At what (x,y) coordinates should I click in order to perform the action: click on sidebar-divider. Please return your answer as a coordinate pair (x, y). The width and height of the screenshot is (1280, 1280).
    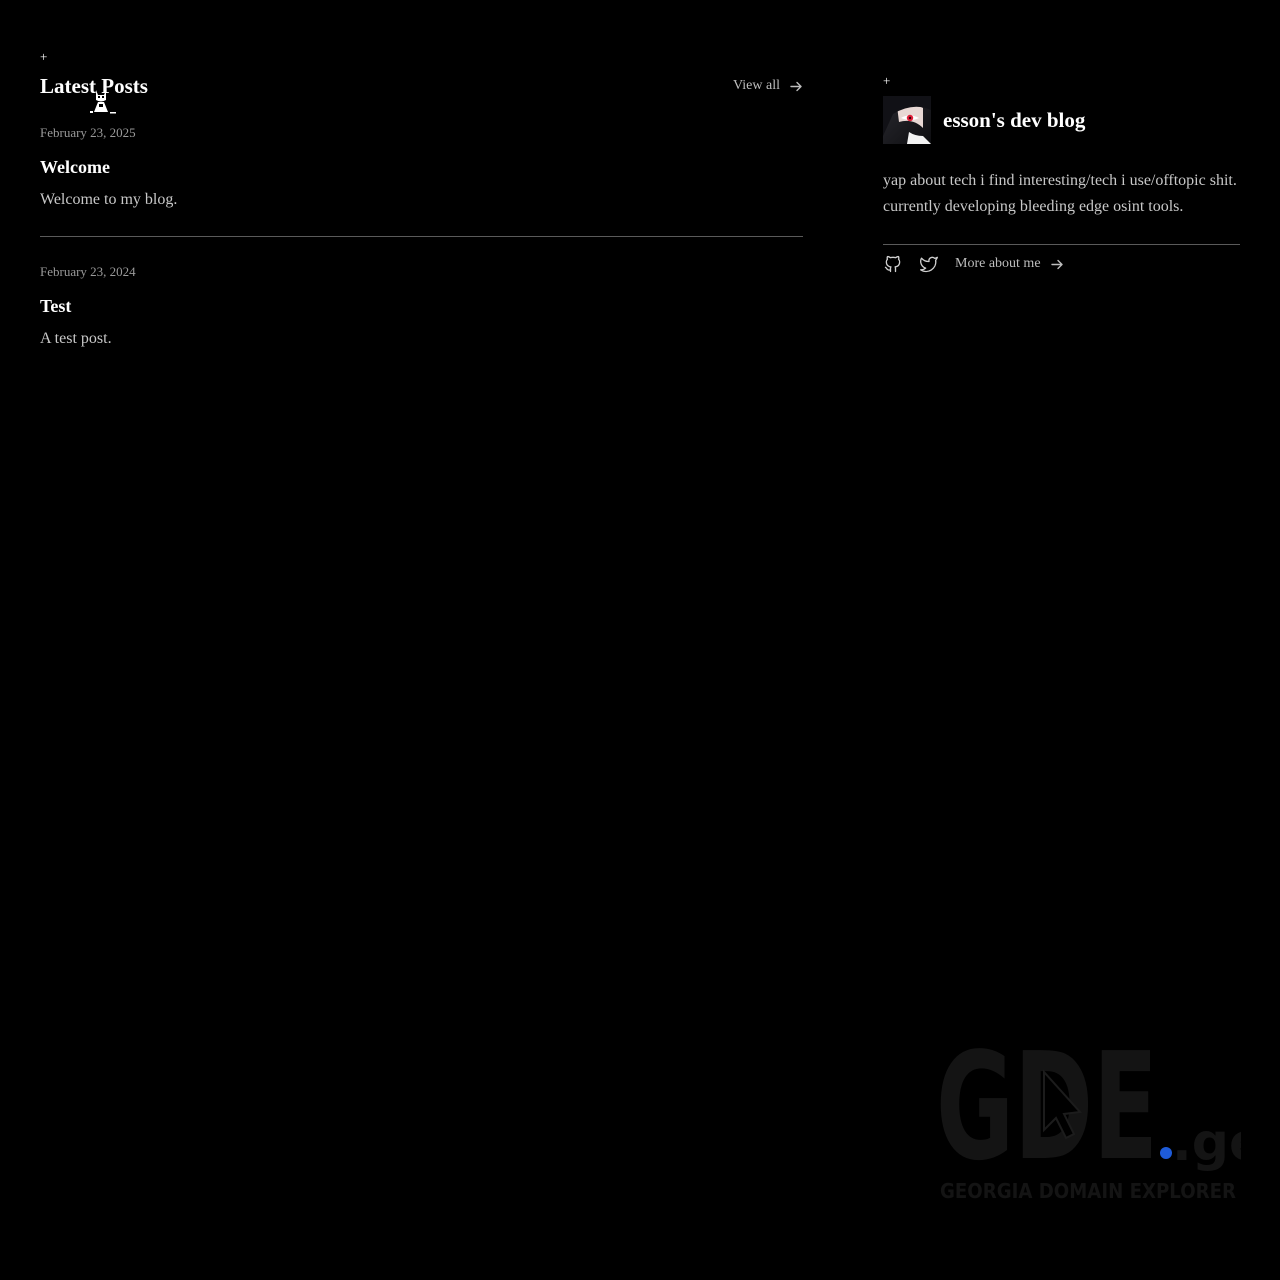
    Looking at the image, I should click on (1061, 244).